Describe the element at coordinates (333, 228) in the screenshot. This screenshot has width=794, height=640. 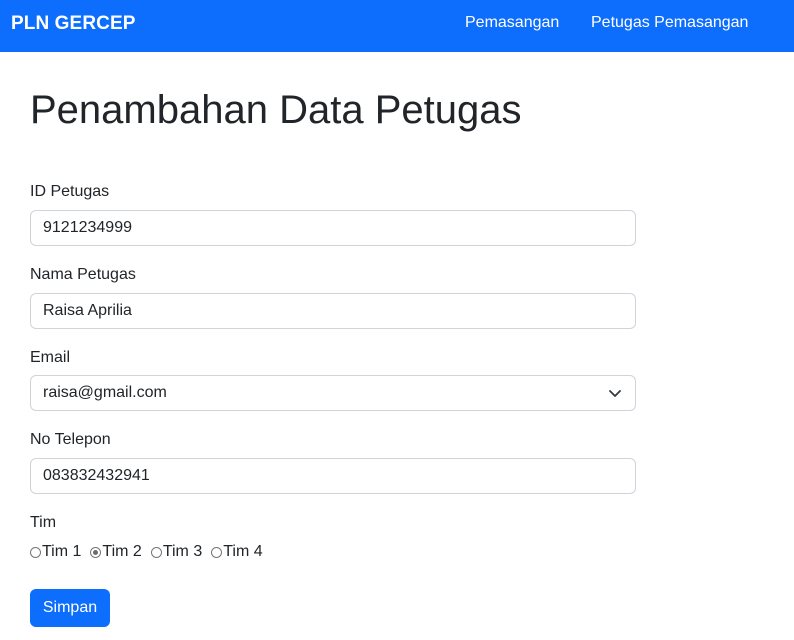
I see `id-petugas-input: 9121234999` at that location.